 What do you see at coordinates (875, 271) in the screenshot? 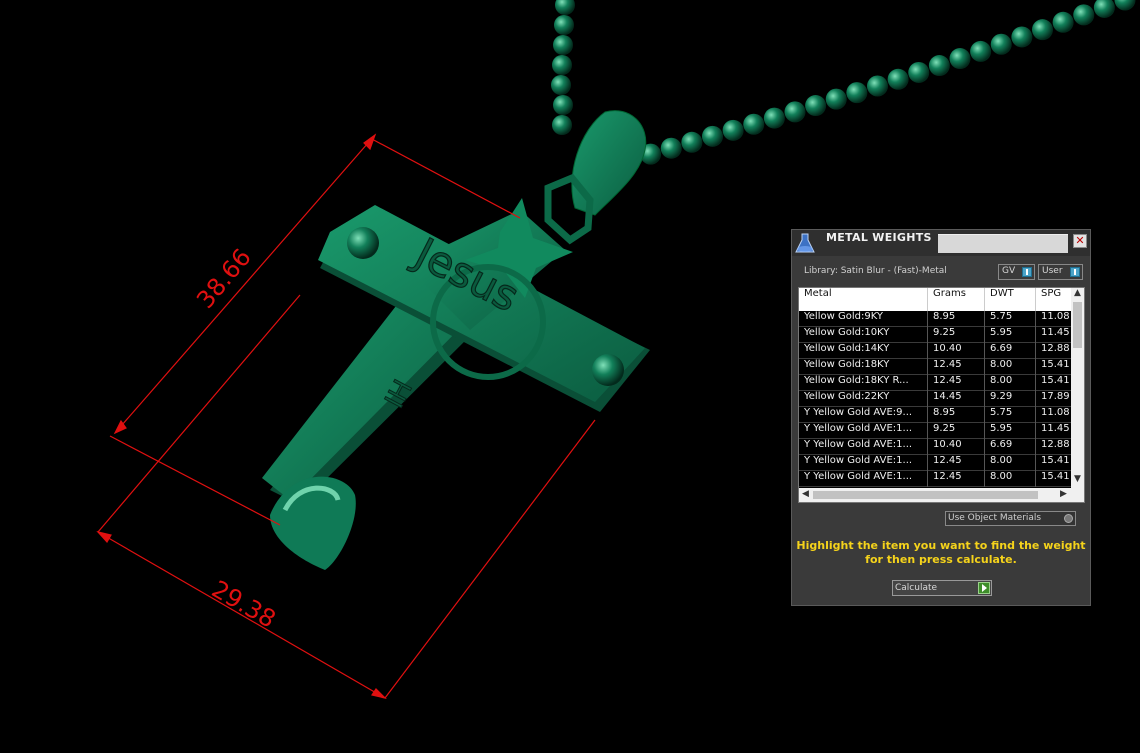
I see `library-label: Library: Satin Blur - (Fast)-Metal` at bounding box center [875, 271].